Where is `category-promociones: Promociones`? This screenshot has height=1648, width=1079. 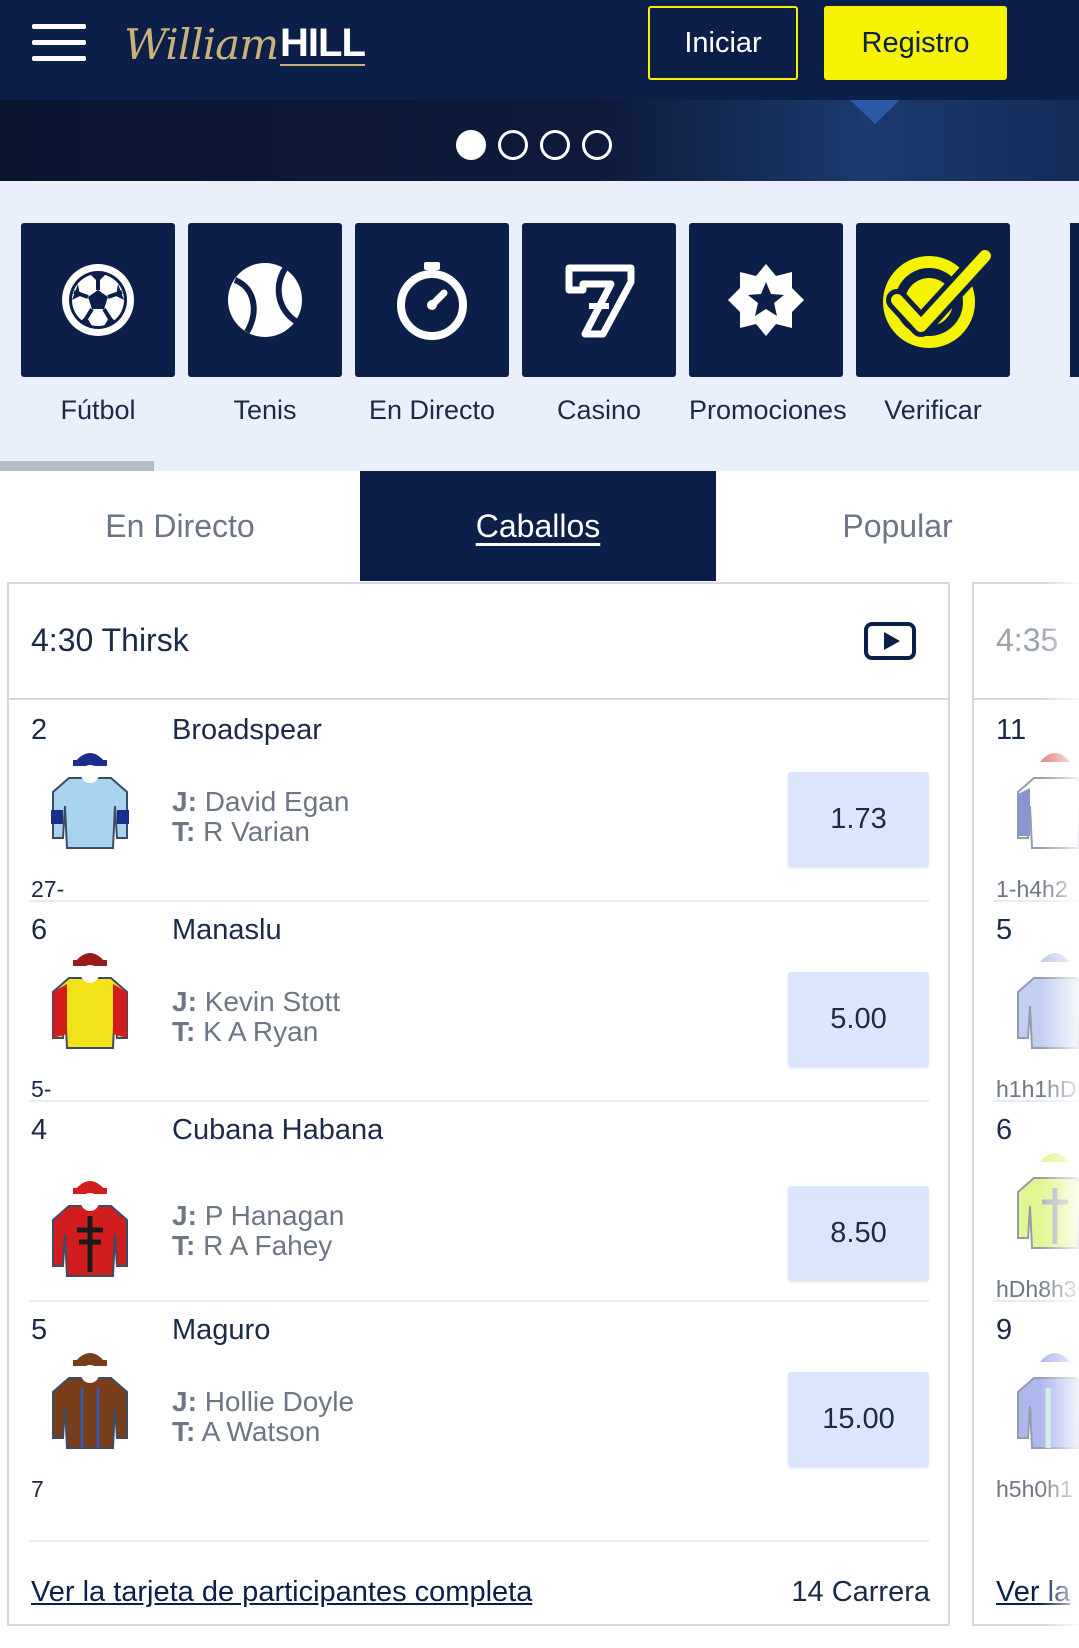
category-promociones: Promociones is located at coordinates (768, 324).